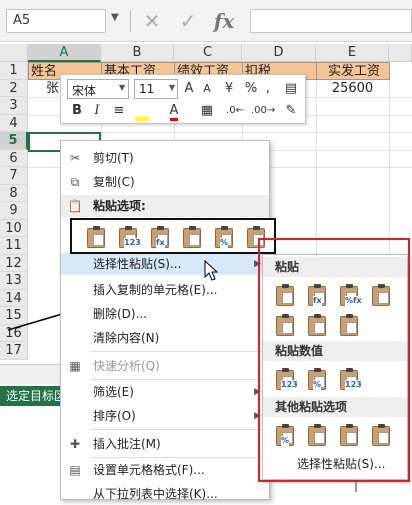 The width and height of the screenshot is (412, 505). What do you see at coordinates (235, 111) in the screenshot?
I see `increase-decimal-icon: .0←` at bounding box center [235, 111].